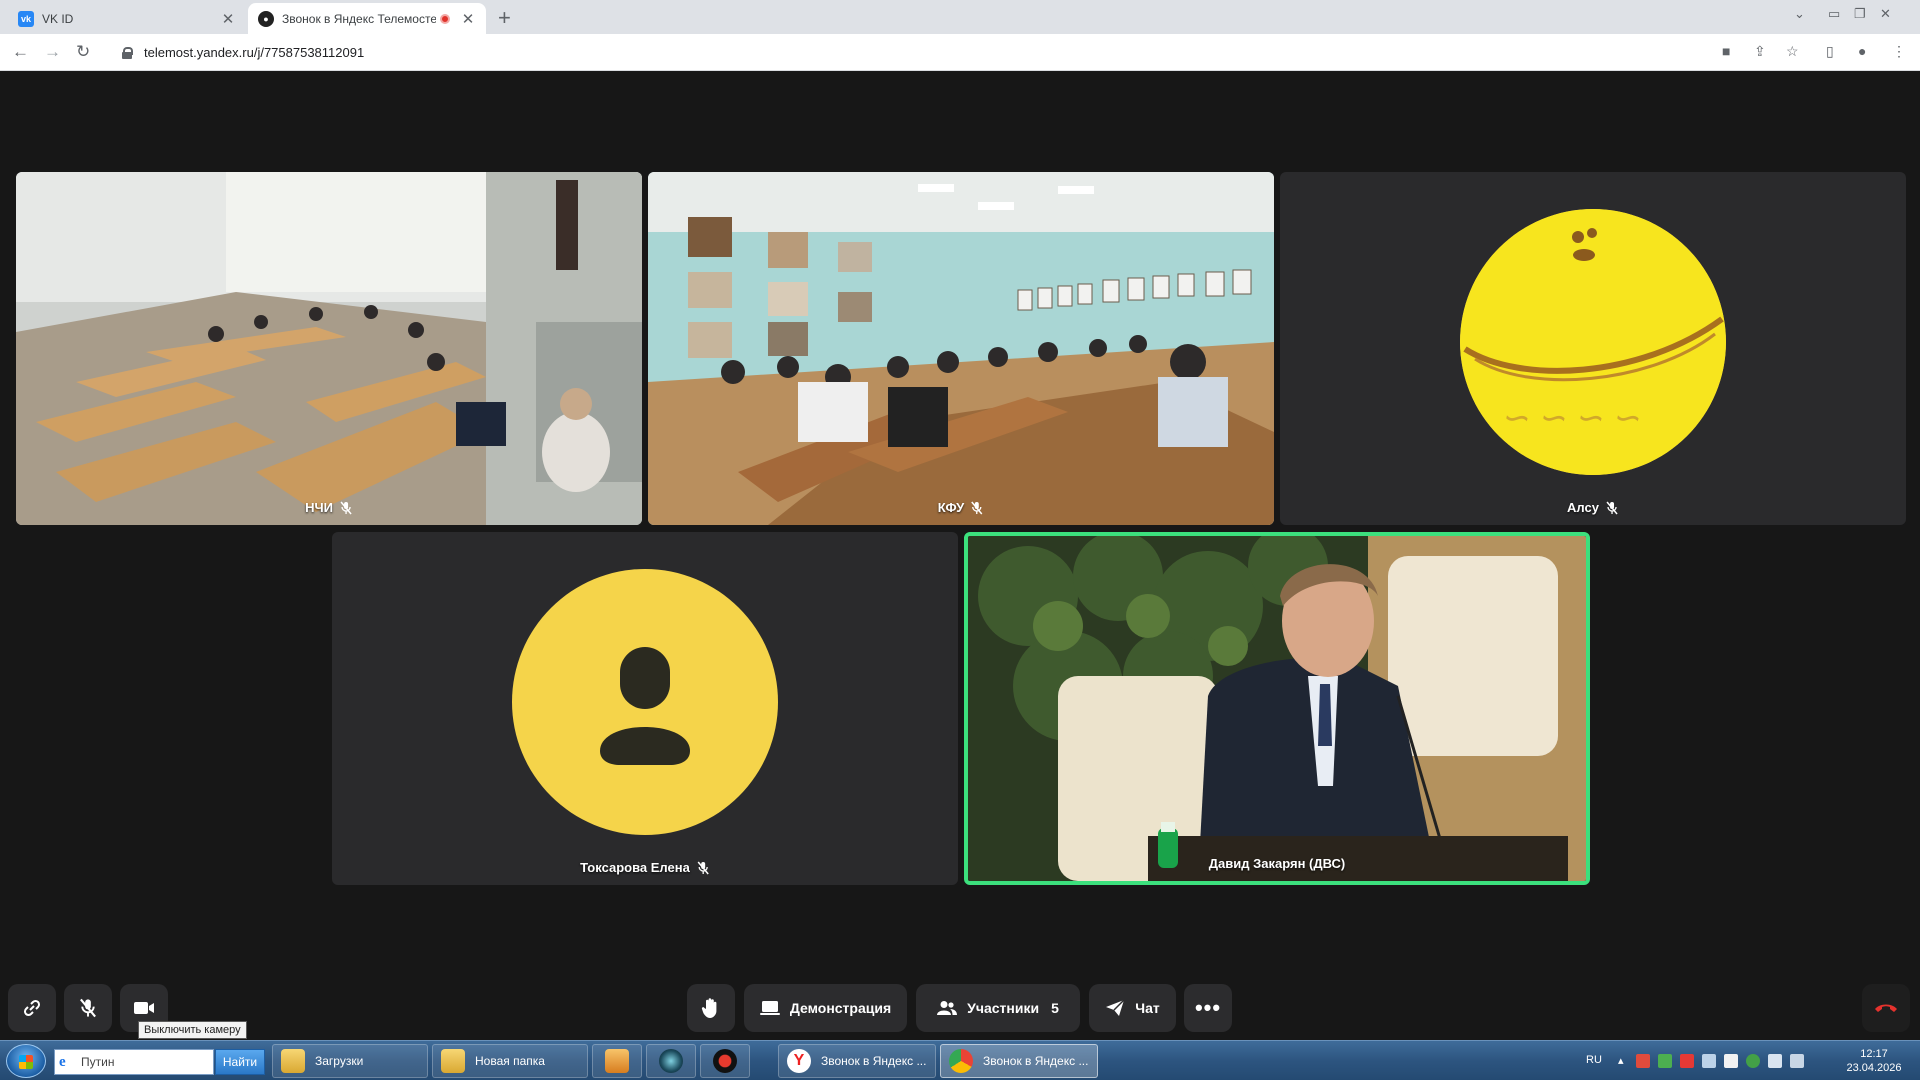 The width and height of the screenshot is (1920, 1080). I want to click on restore-icon: ❐, so click(1860, 14).